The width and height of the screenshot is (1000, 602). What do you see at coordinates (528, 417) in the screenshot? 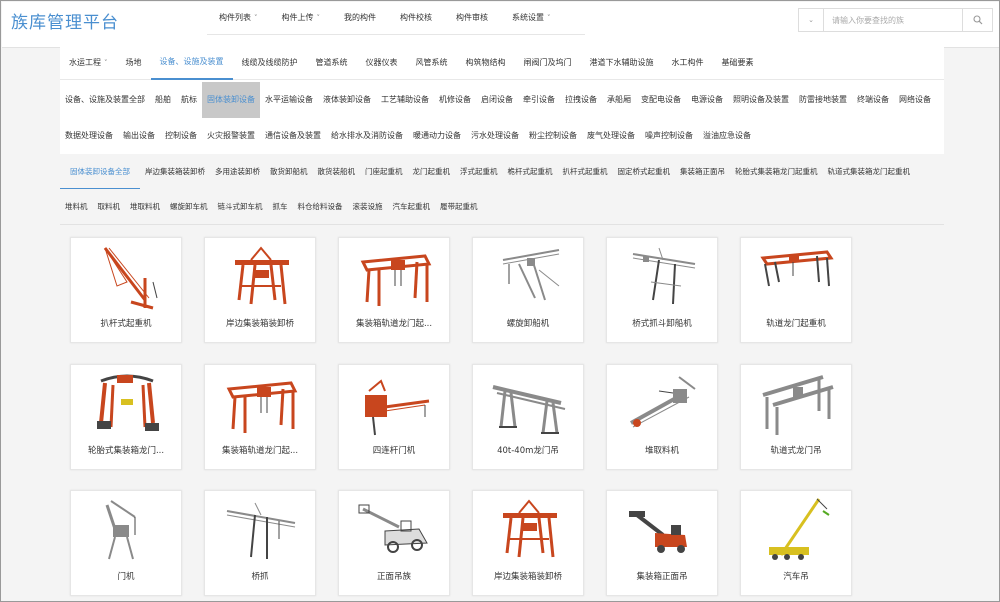
I see `component-card: 40t-40m龙门吊` at bounding box center [528, 417].